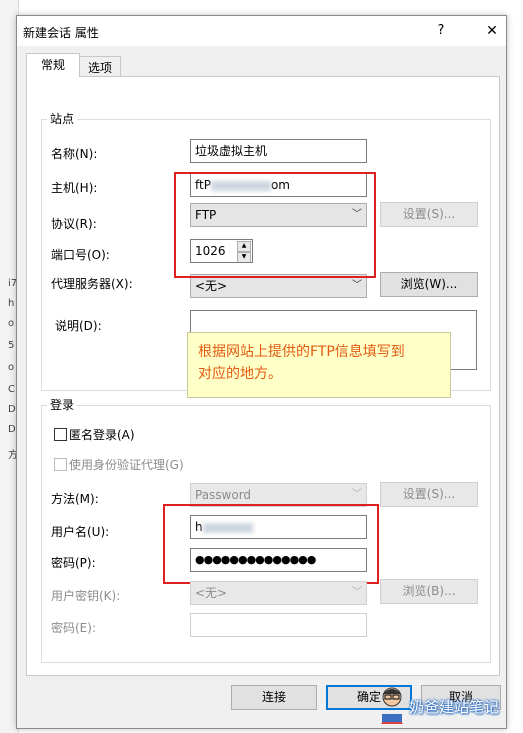 This screenshot has height=733, width=523. I want to click on host-label: 主机(H):, so click(74, 188).